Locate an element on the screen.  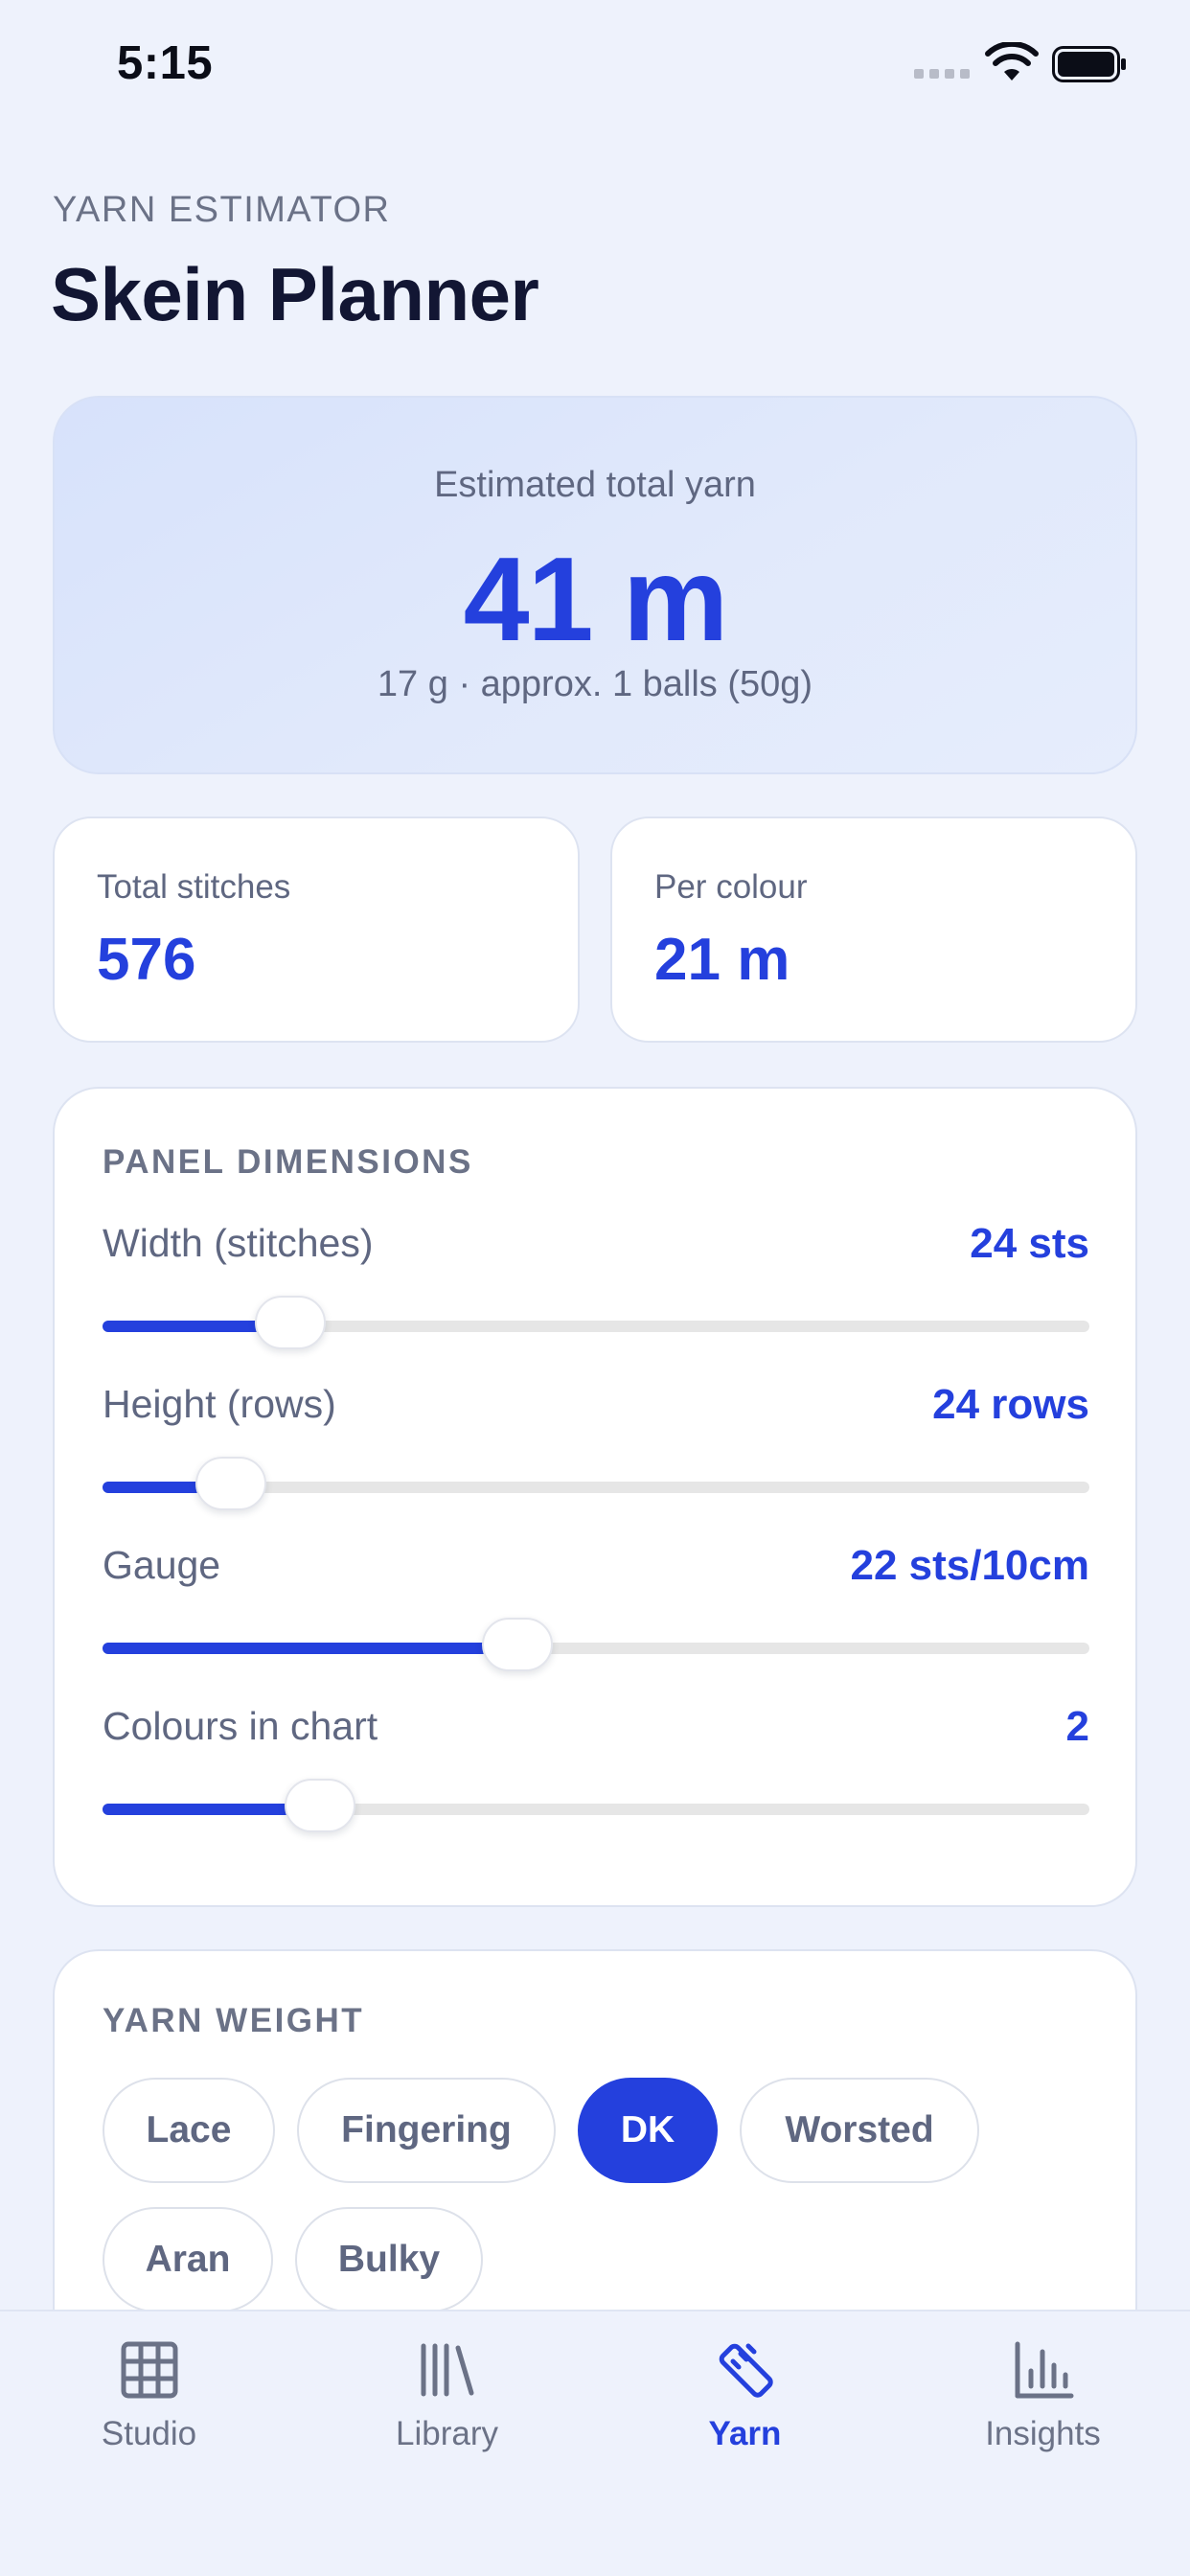
per-colour-card: Per colour 21 m is located at coordinates (873, 929).